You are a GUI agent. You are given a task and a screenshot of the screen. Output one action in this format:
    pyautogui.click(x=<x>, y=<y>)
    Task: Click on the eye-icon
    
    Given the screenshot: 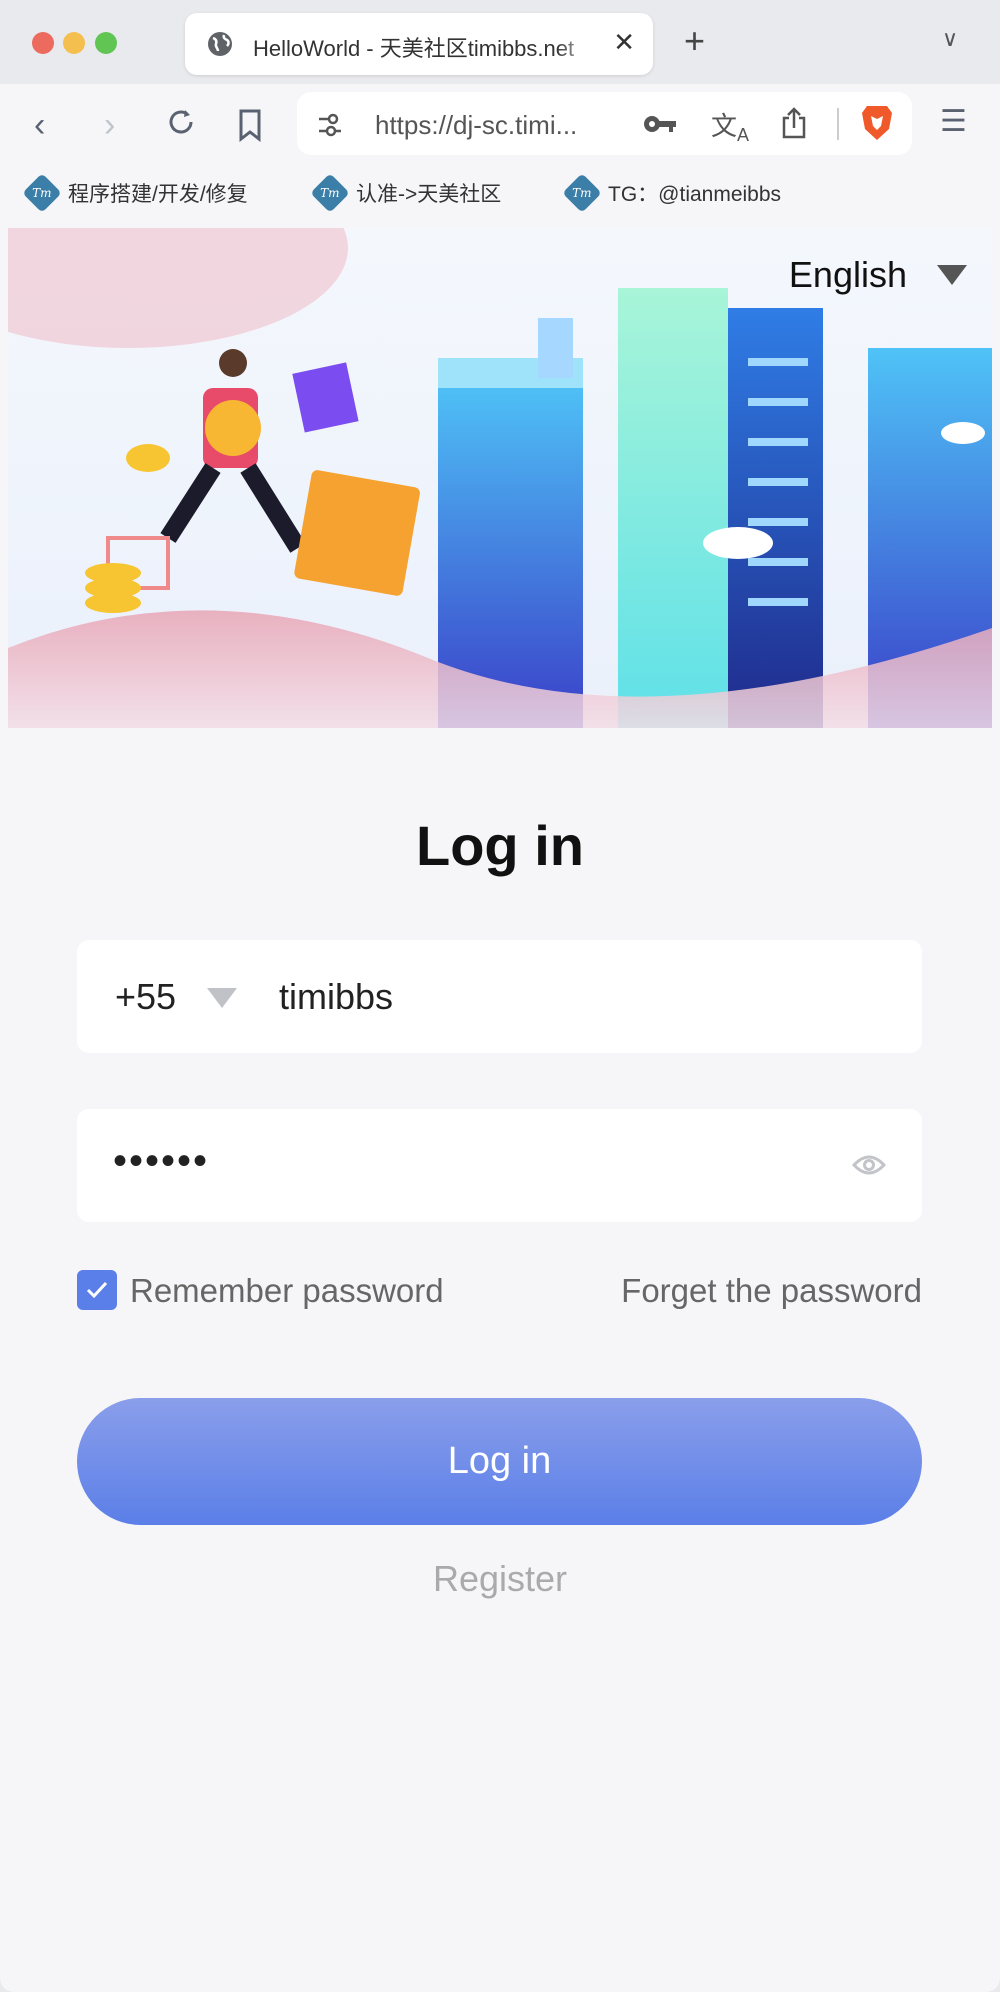 What is the action you would take?
    pyautogui.click(x=869, y=1165)
    